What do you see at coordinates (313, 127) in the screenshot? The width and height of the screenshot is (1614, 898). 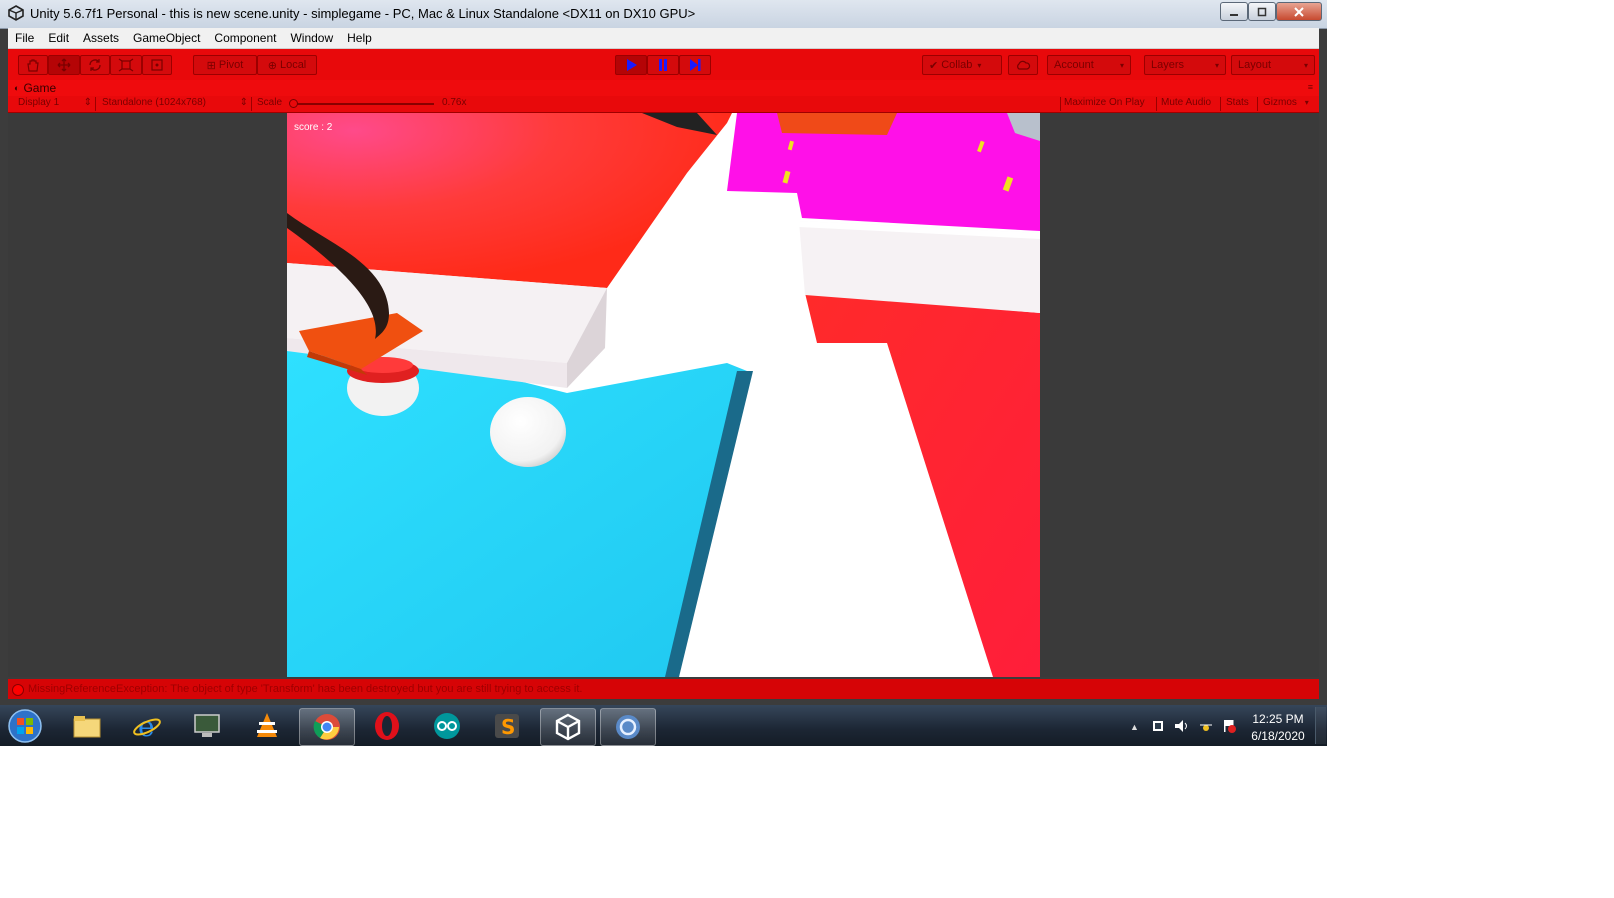 I see `score-label: score : 2` at bounding box center [313, 127].